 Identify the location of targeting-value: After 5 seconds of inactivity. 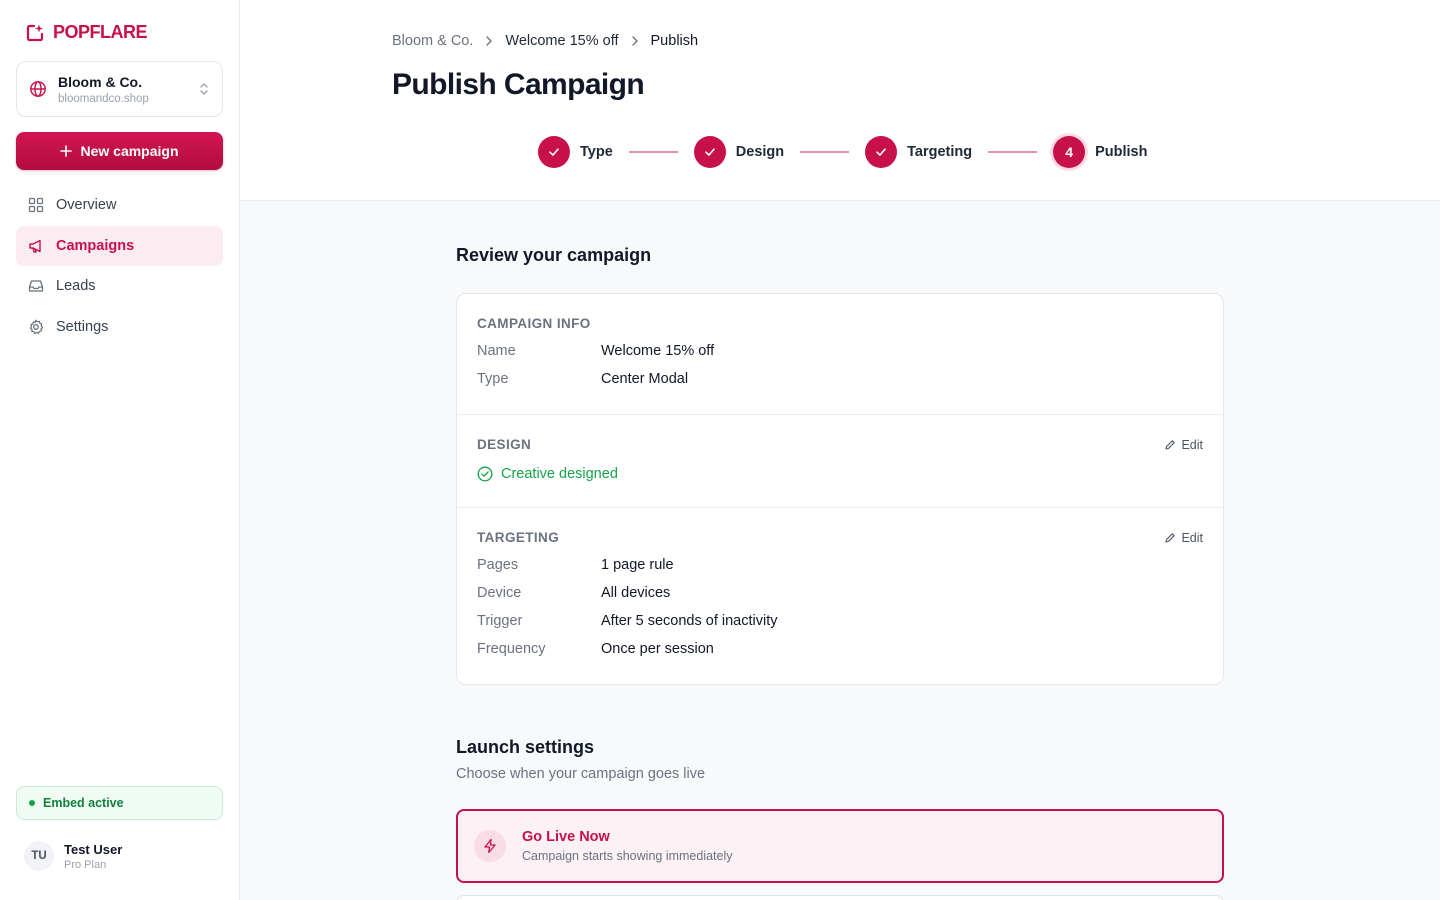
(689, 621).